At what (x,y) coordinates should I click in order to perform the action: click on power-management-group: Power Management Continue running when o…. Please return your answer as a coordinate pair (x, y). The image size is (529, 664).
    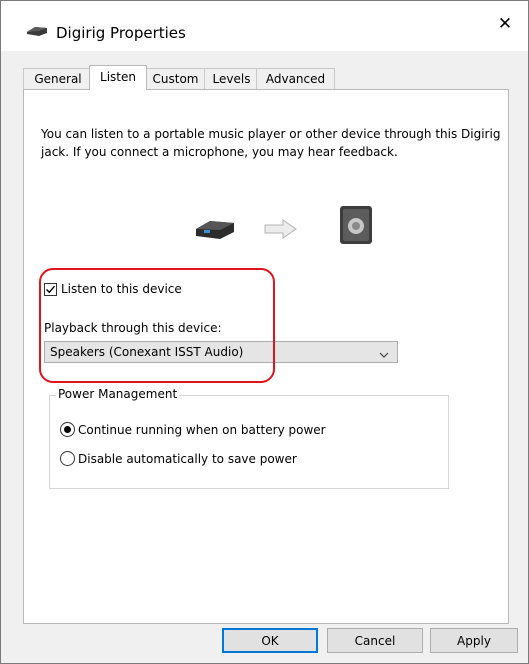
    Looking at the image, I should click on (249, 438).